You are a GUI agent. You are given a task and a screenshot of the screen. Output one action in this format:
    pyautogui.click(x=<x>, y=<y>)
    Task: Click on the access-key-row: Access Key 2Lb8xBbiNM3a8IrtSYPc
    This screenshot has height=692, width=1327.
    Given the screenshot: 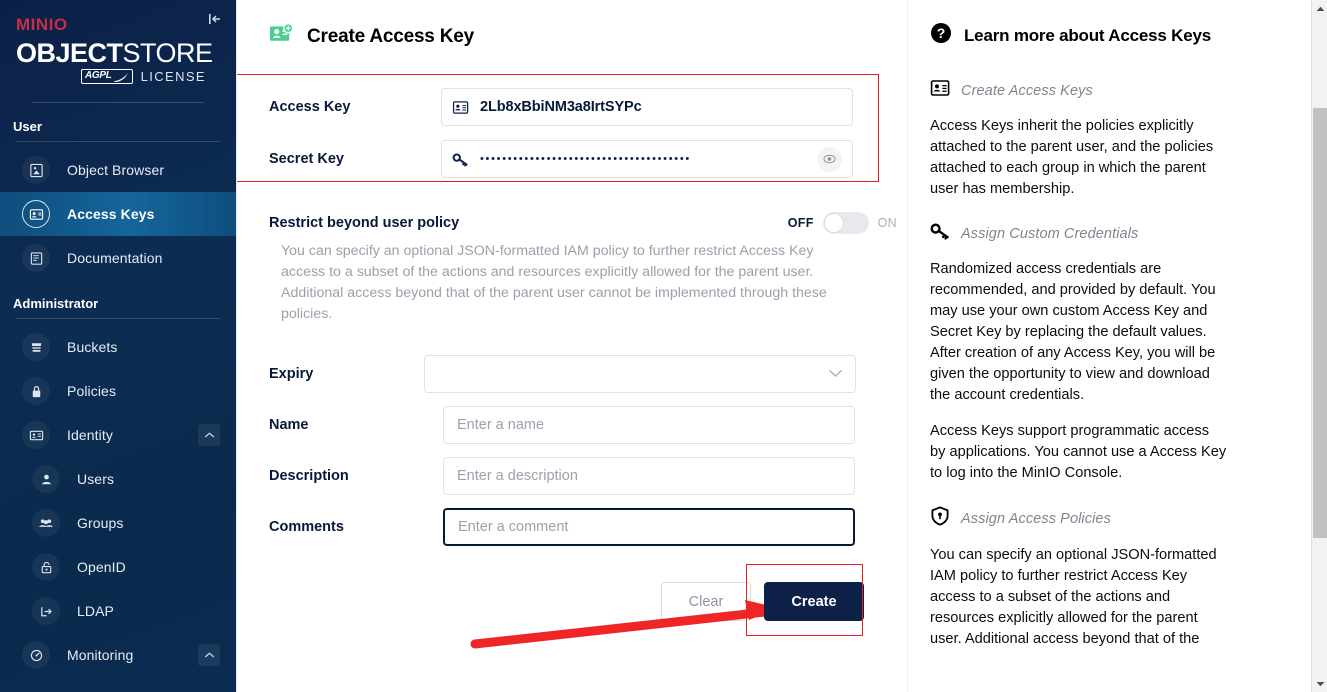 What is the action you would take?
    pyautogui.click(x=583, y=107)
    